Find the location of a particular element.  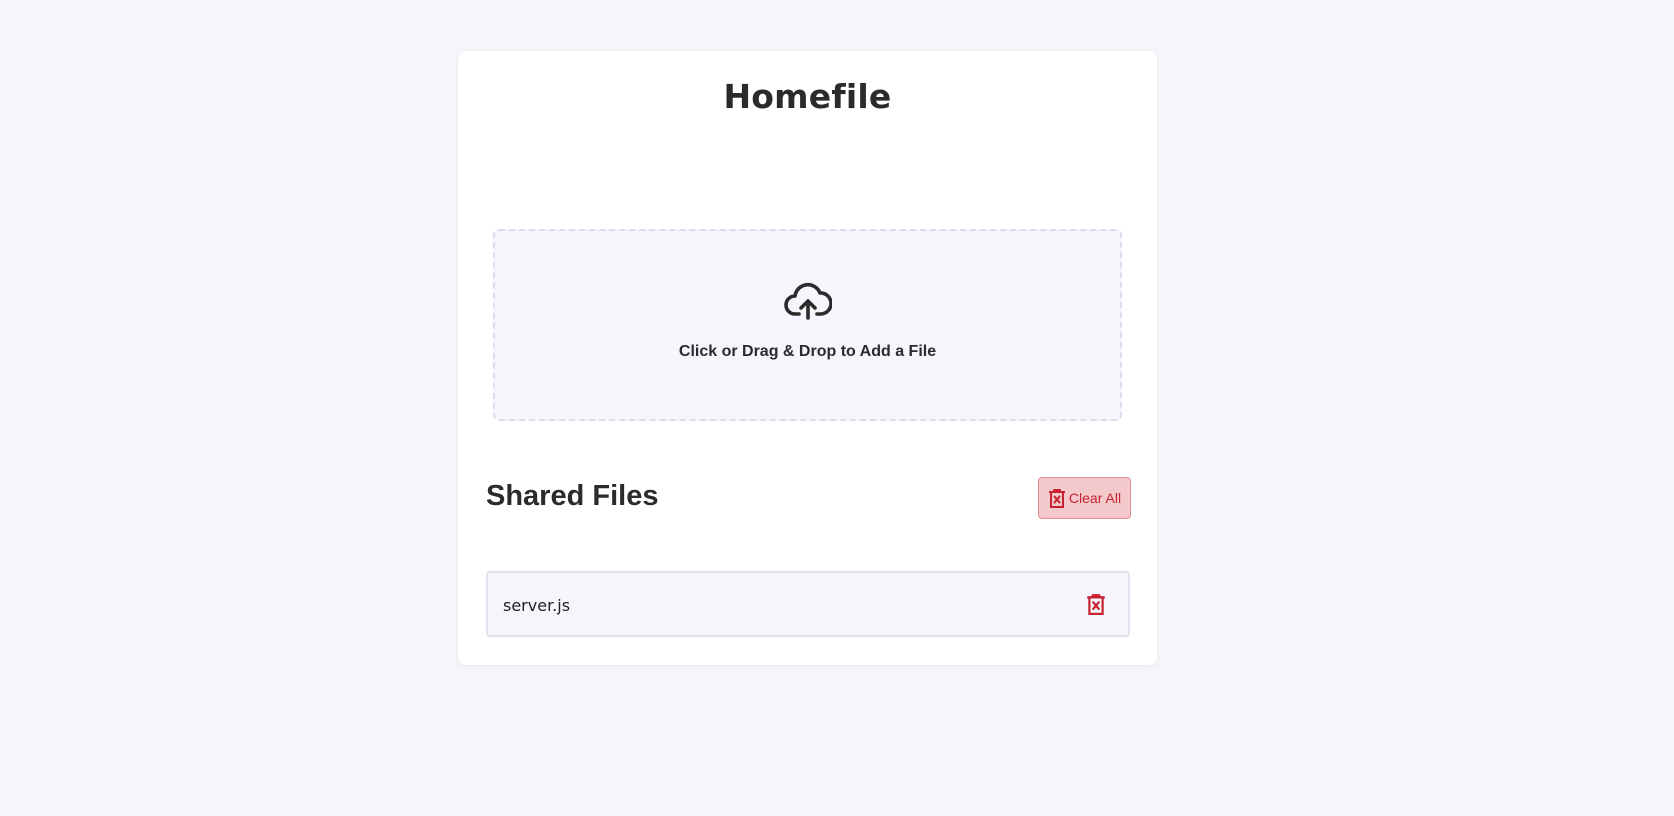

shared-file-list: server.js is located at coordinates (808, 604).